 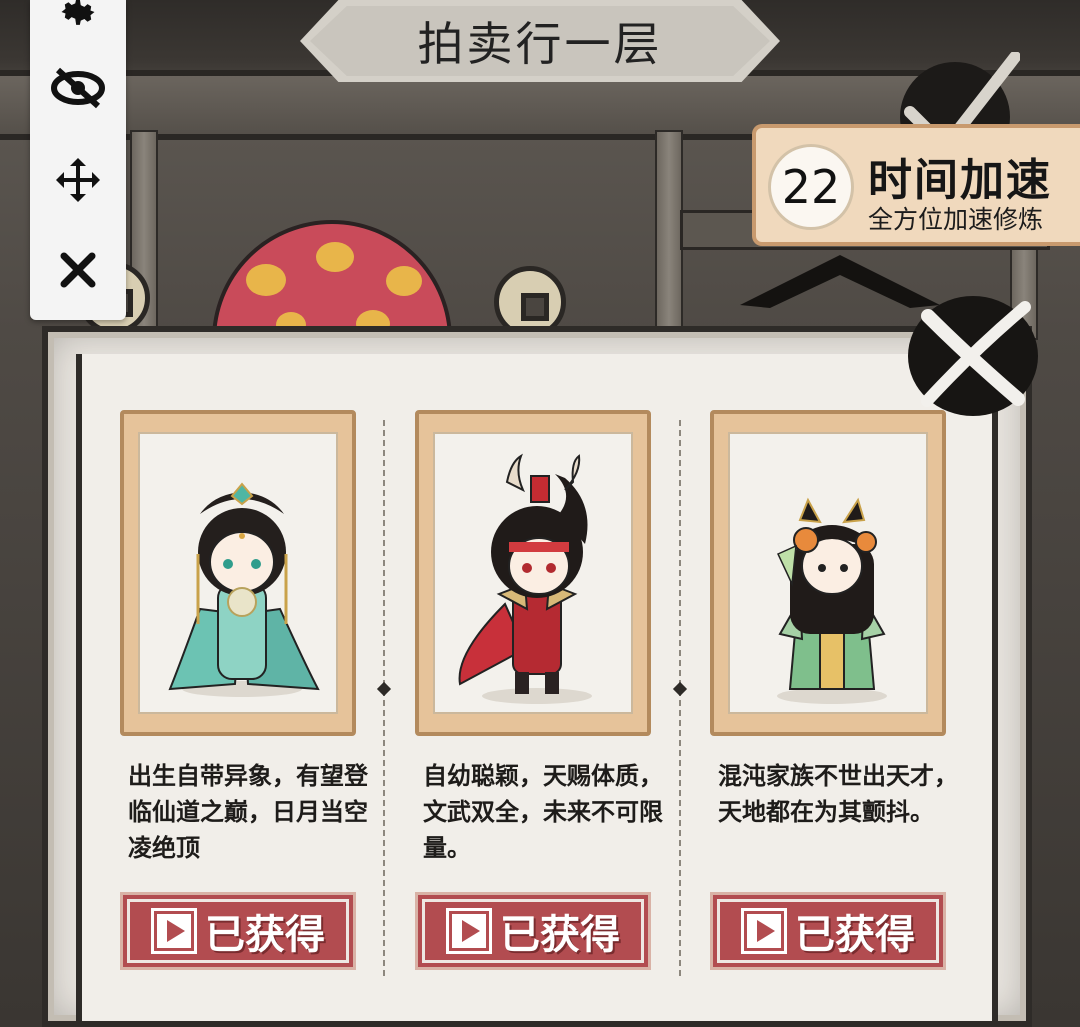 I want to click on move-arrows-icon, so click(x=78, y=180).